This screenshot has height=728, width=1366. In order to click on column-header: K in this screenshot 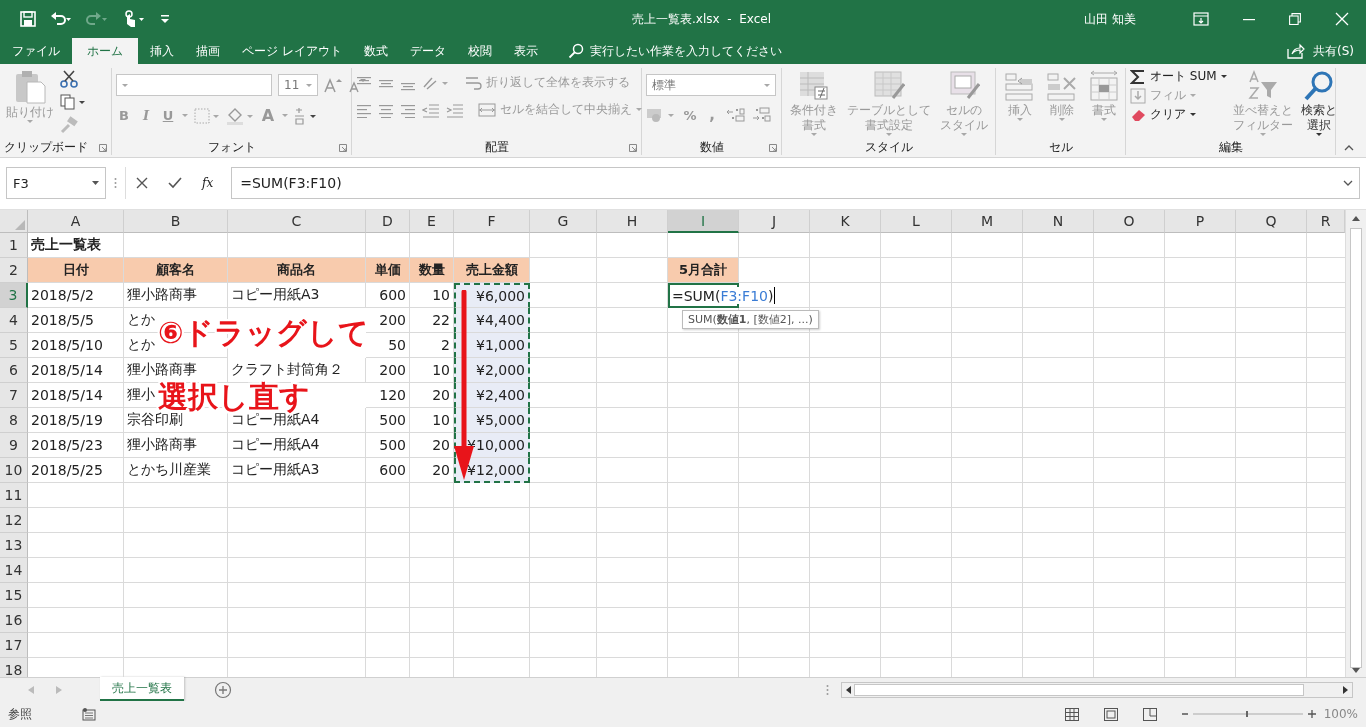, I will do `click(845, 221)`.